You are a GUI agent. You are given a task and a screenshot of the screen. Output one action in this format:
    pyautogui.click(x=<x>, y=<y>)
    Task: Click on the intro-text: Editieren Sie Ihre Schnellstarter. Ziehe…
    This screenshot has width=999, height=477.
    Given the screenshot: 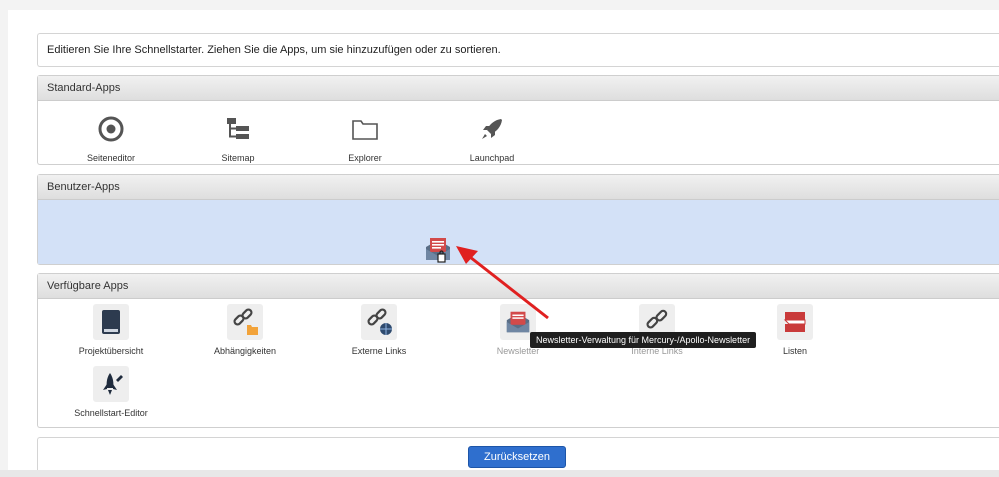 What is the action you would take?
    pyautogui.click(x=274, y=50)
    